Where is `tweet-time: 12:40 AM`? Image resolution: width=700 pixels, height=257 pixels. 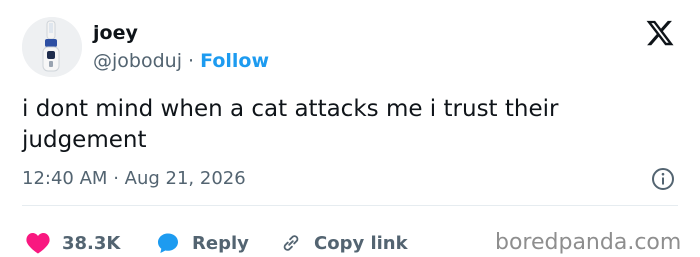
tweet-time: 12:40 AM is located at coordinates (65, 178).